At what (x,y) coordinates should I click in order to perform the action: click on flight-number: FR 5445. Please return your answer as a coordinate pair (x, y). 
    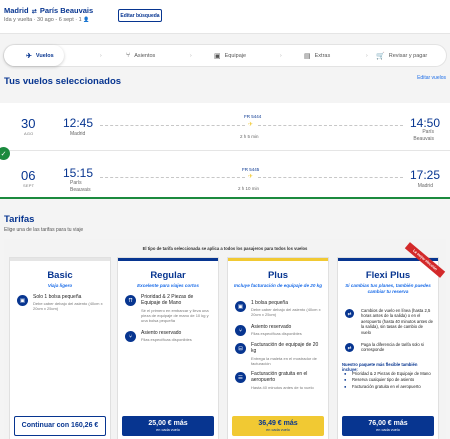
    Looking at the image, I should click on (251, 169).